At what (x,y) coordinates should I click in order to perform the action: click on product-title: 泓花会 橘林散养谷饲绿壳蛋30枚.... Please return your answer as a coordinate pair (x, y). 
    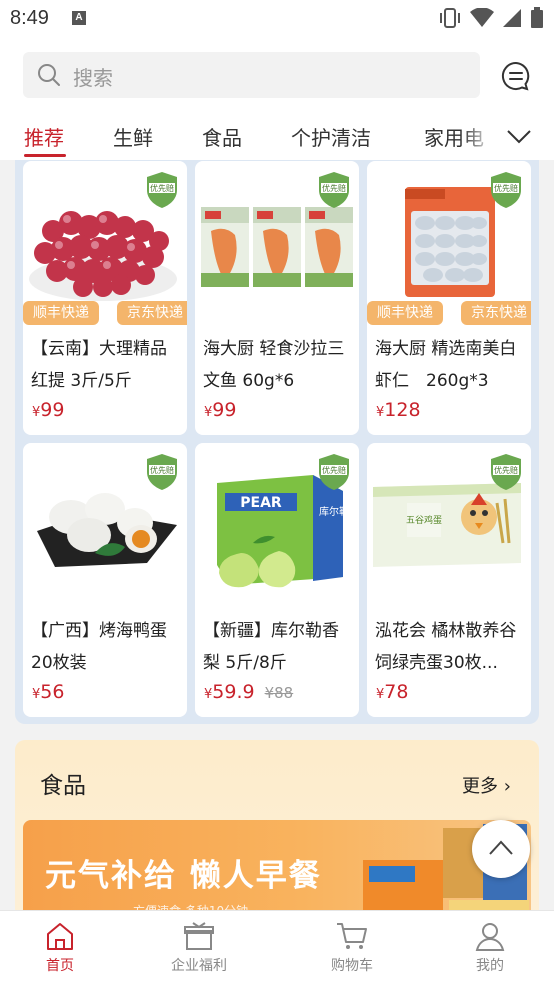
    Looking at the image, I should click on (446, 647).